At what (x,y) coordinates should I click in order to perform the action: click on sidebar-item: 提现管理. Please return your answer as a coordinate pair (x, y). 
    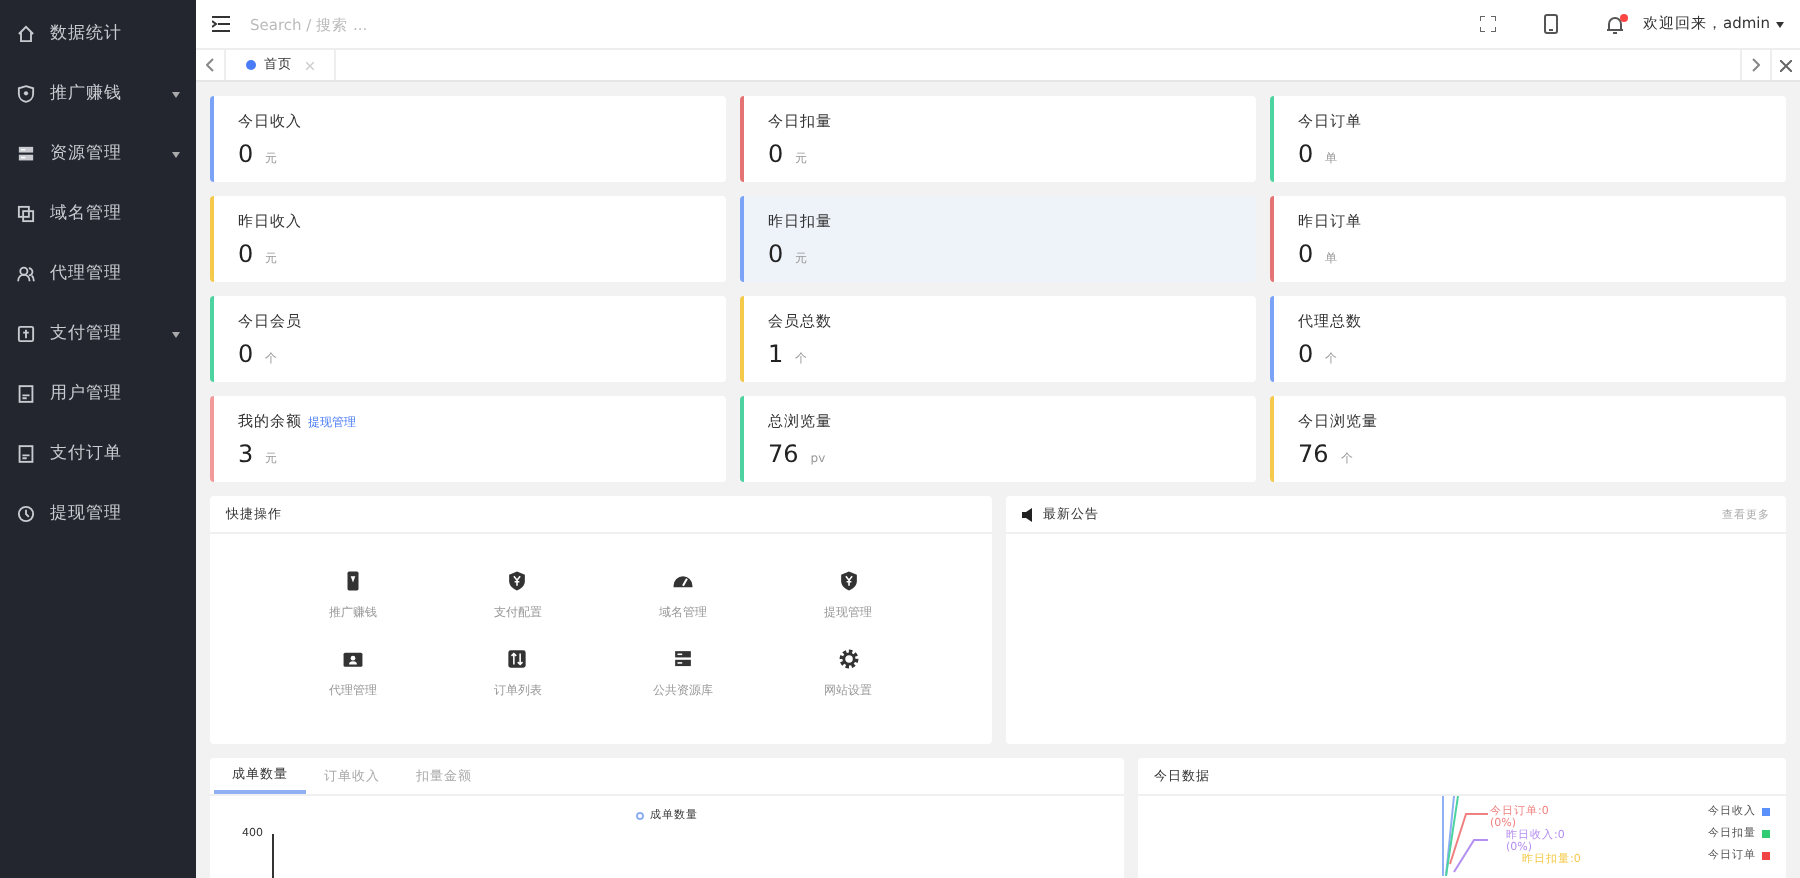
    Looking at the image, I should click on (98, 514).